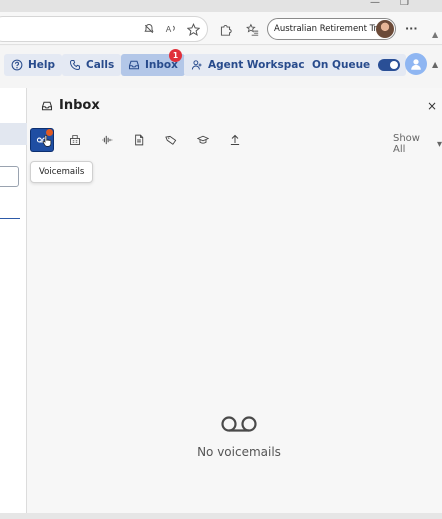  Describe the element at coordinates (9, 176) in the screenshot. I see `background-input` at that location.